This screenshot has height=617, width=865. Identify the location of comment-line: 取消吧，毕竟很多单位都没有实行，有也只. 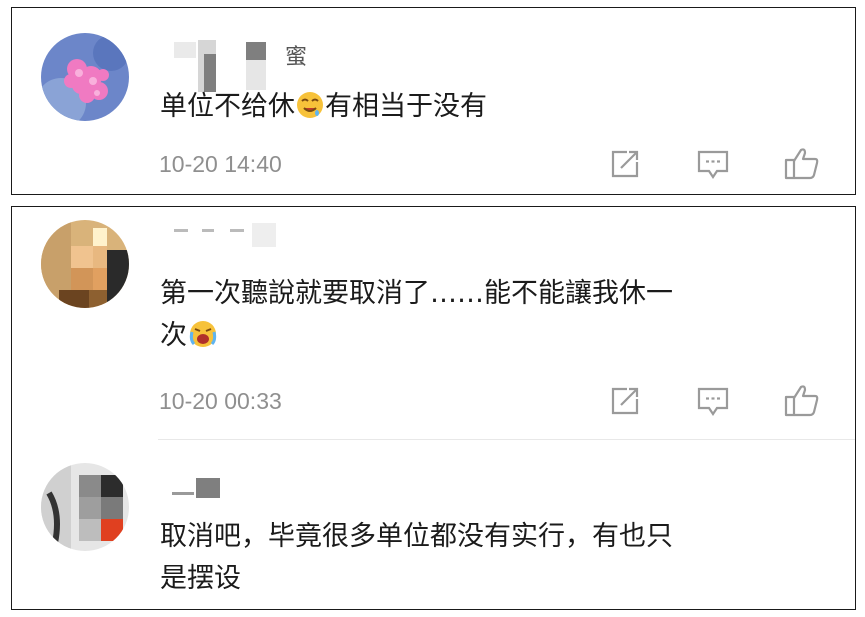
(416, 536).